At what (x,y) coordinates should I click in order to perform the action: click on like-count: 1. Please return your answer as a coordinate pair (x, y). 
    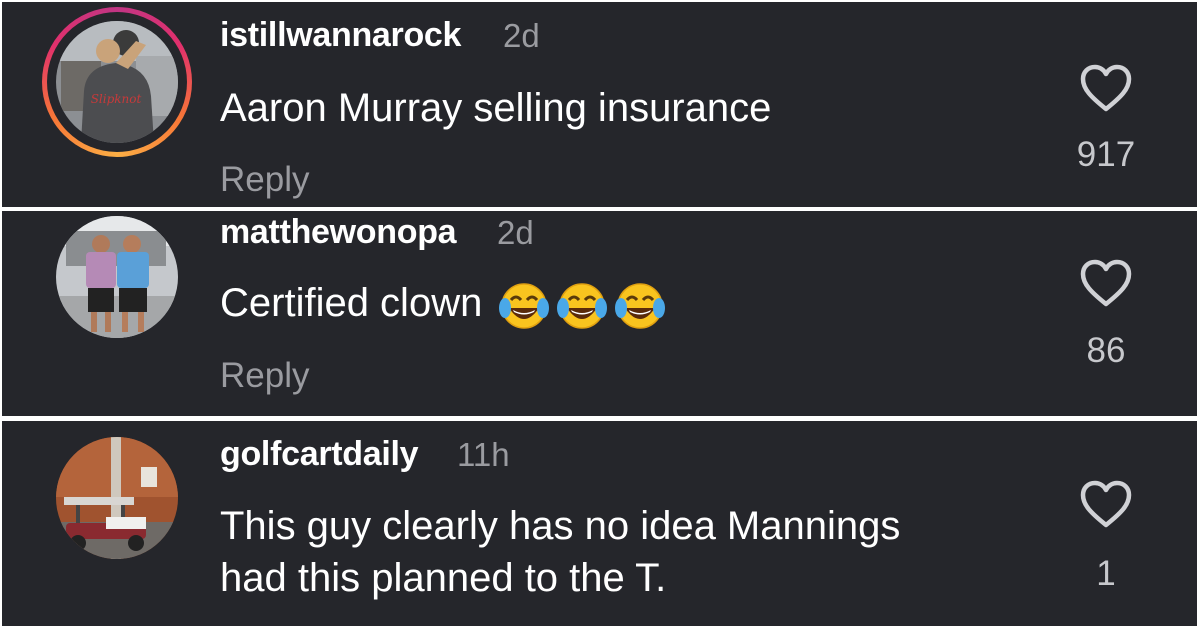
    Looking at the image, I should click on (1106, 573).